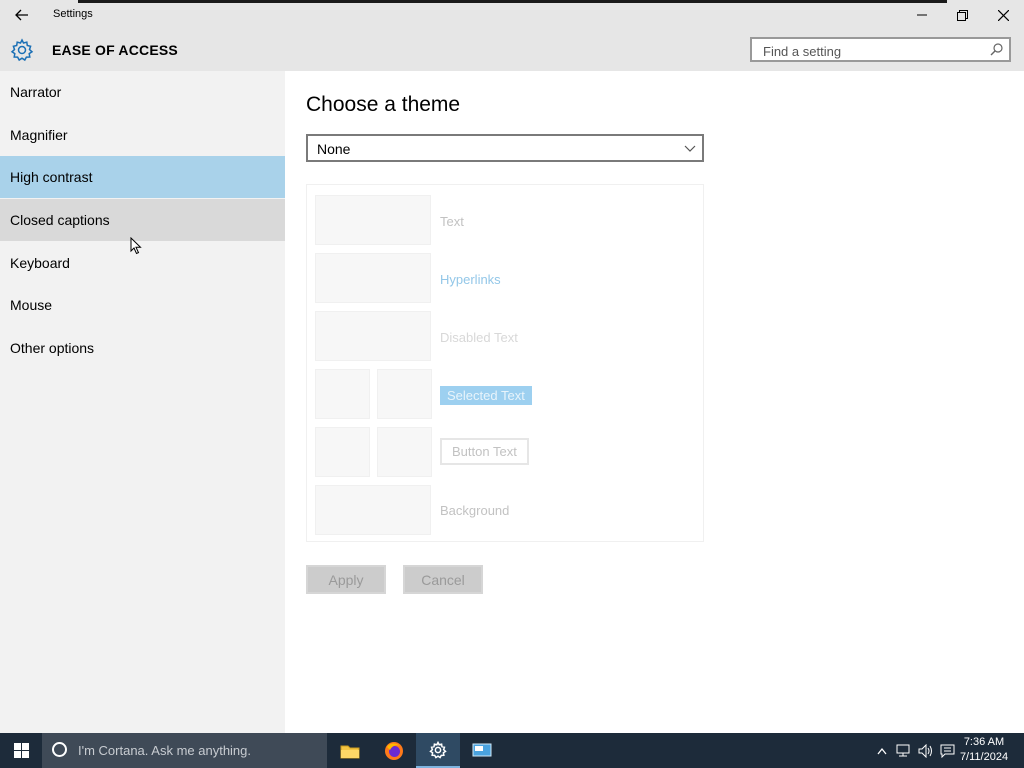  I want to click on back-button, so click(22, 15).